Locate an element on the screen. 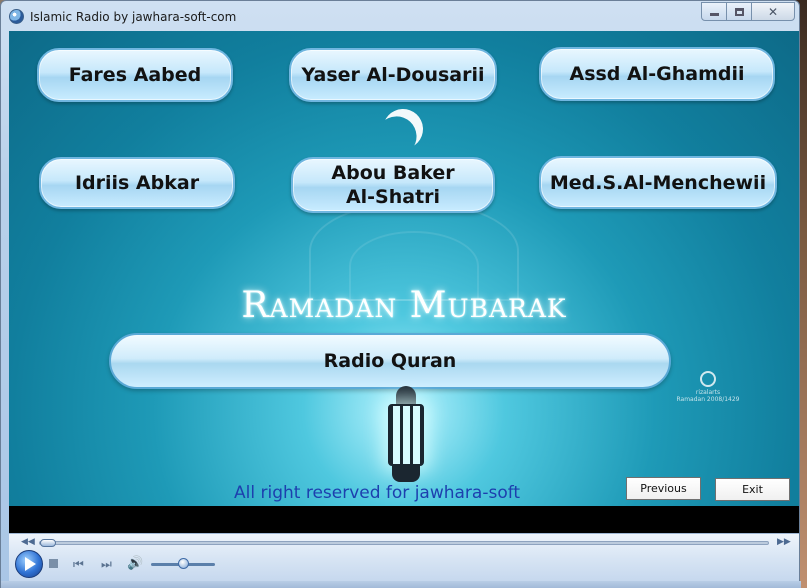 Image resolution: width=807 pixels, height=588 pixels. stop-icon is located at coordinates (53, 563).